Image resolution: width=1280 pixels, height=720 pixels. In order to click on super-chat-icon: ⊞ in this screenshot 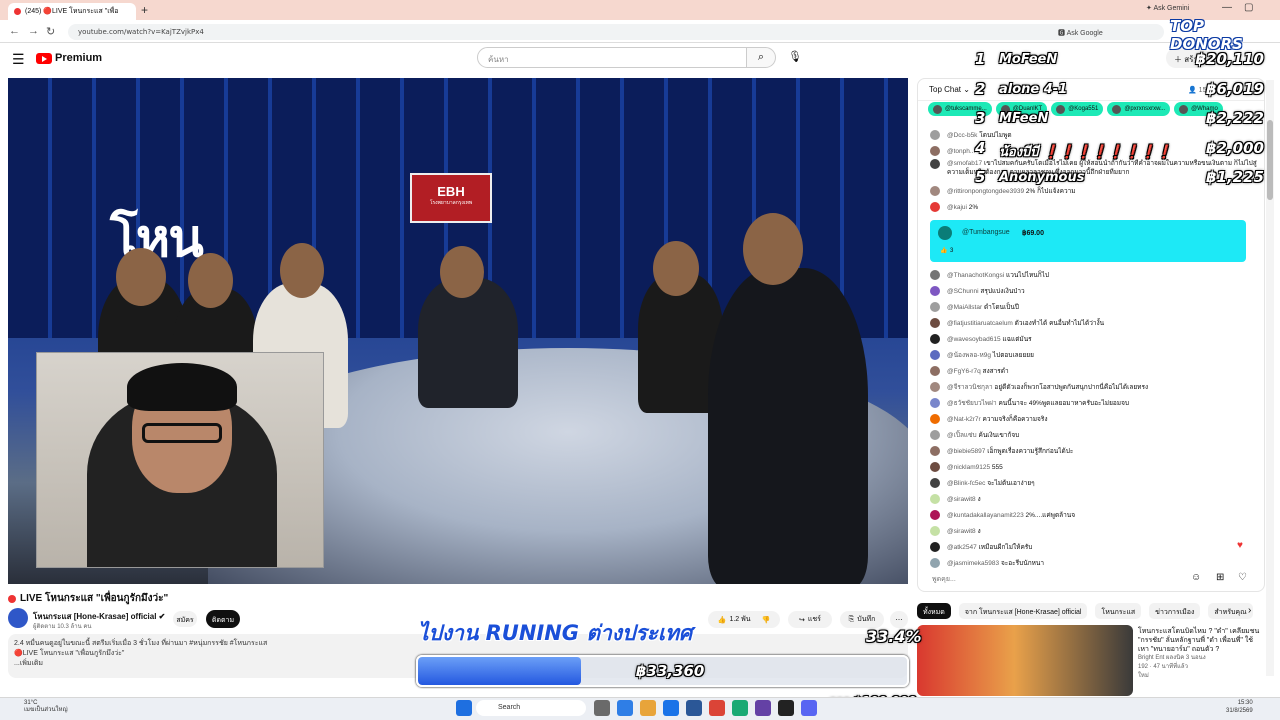, I will do `click(1220, 577)`.